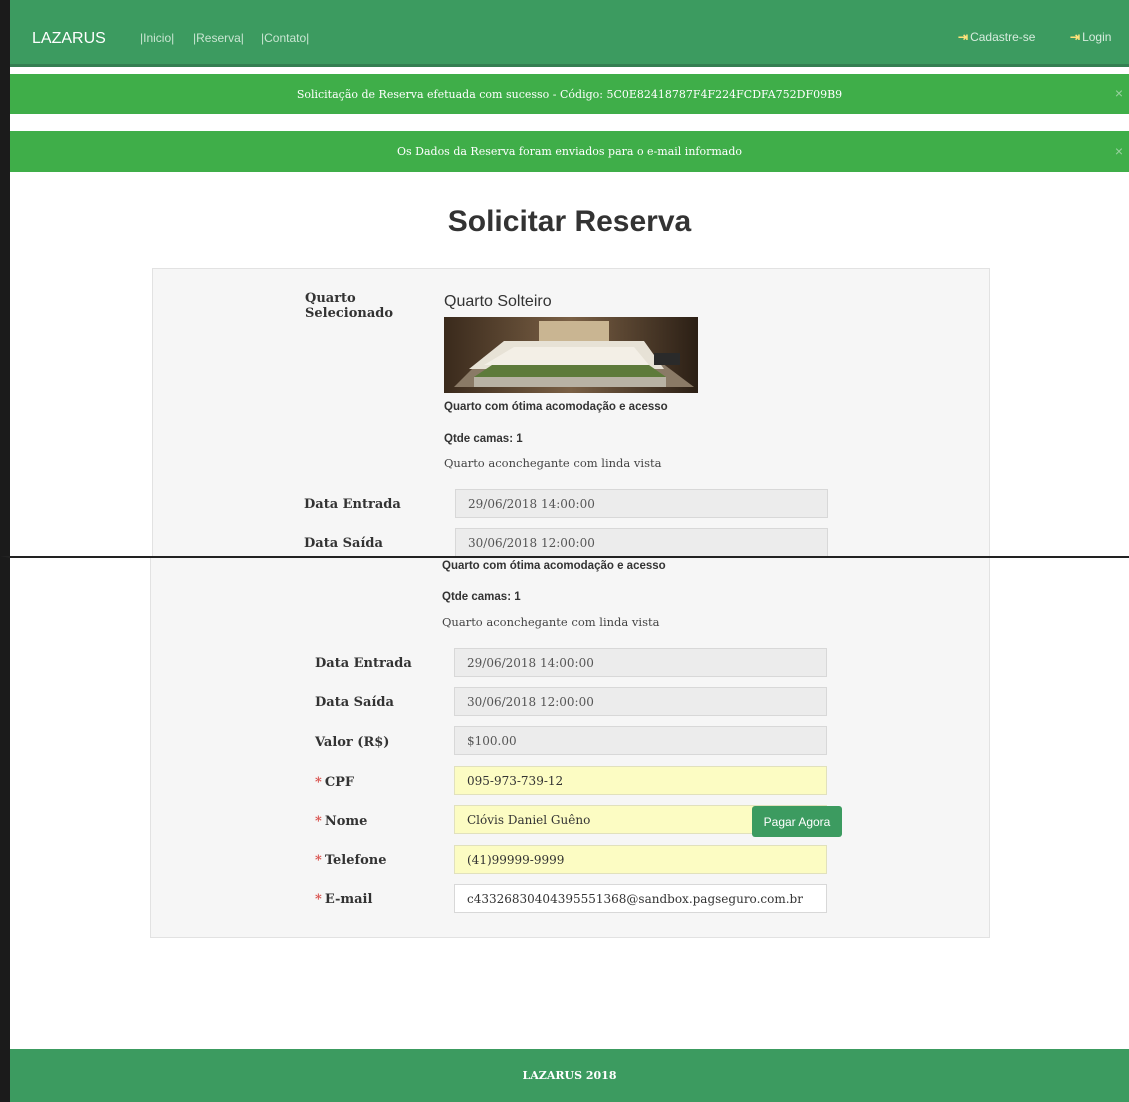  I want to click on login-link: ⇥ Login, so click(1090, 37).